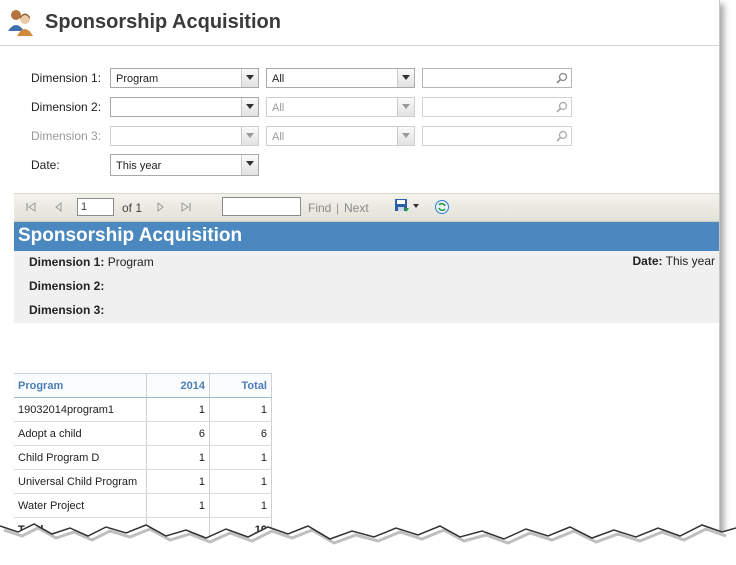 The height and width of the screenshot is (565, 736). I want to click on program-cell: 19032014program1, so click(80, 409).